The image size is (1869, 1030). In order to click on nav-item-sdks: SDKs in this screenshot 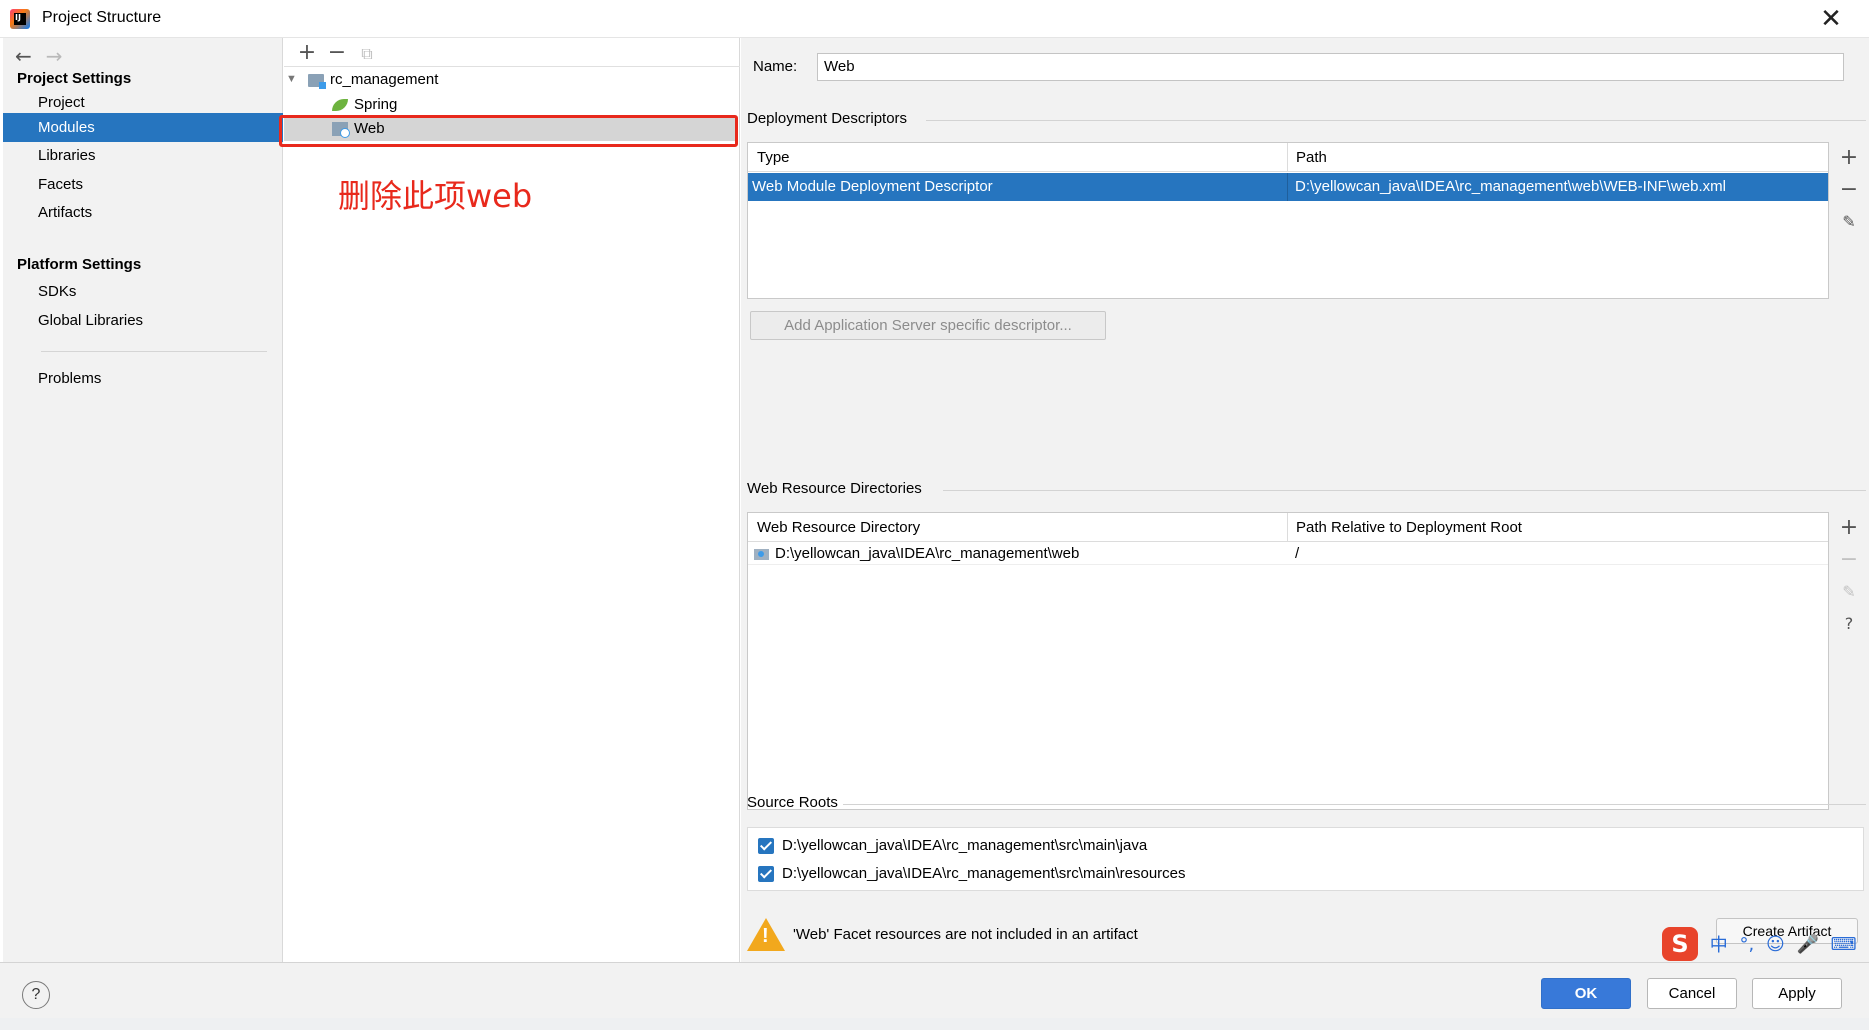, I will do `click(143, 291)`.